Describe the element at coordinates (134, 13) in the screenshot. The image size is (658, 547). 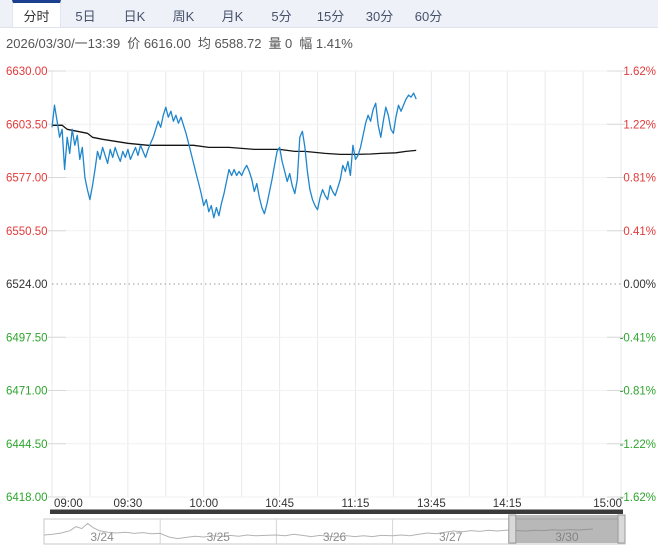
I see `tab-period-2: 日K` at that location.